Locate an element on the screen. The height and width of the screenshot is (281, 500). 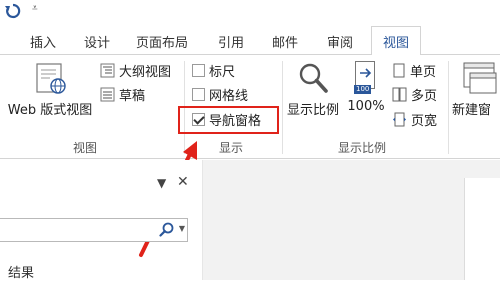
results-tab: 结果 is located at coordinates (21, 271).